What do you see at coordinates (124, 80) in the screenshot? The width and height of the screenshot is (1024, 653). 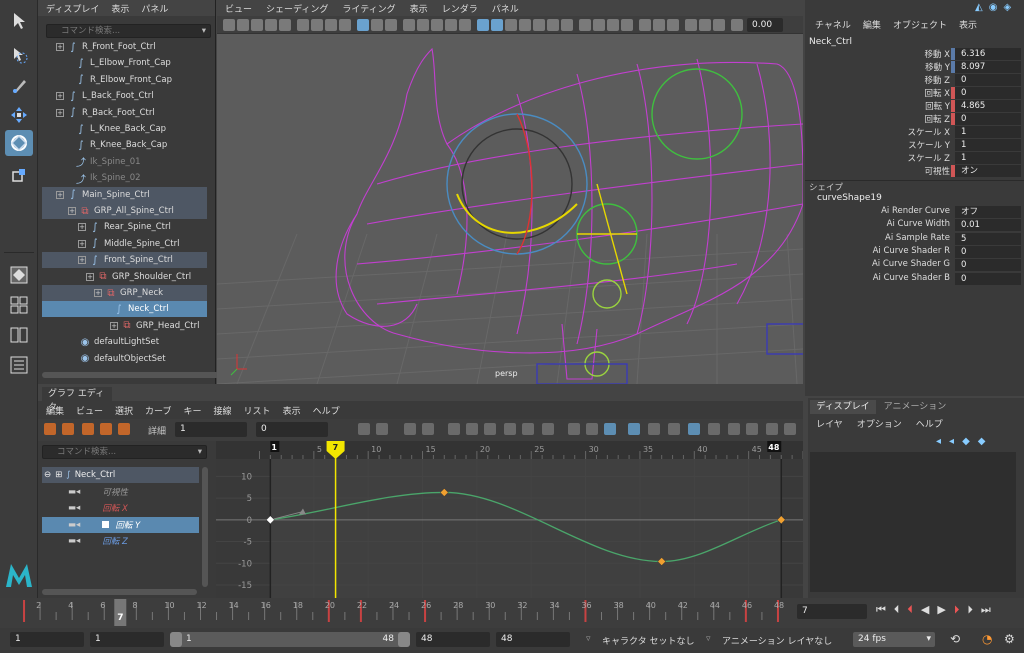 I see `outliner-item: ∫ R_Elbow_Front_Cap` at bounding box center [124, 80].